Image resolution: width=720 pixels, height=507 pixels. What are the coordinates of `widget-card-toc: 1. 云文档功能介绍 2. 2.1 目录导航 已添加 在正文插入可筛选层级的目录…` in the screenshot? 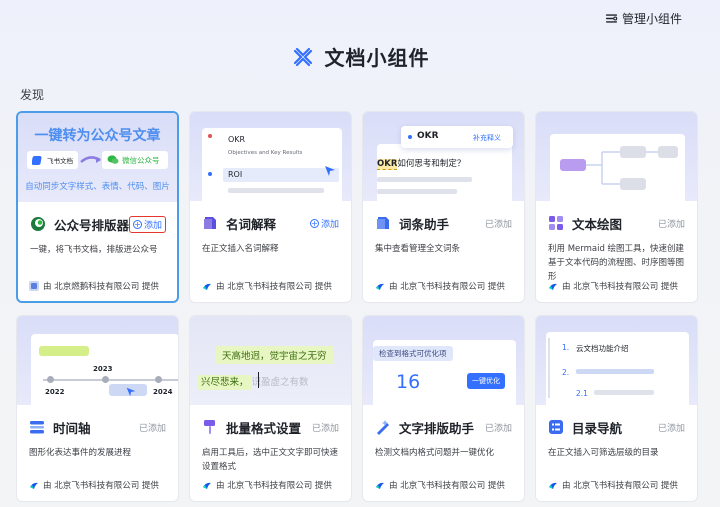 It's located at (616, 408).